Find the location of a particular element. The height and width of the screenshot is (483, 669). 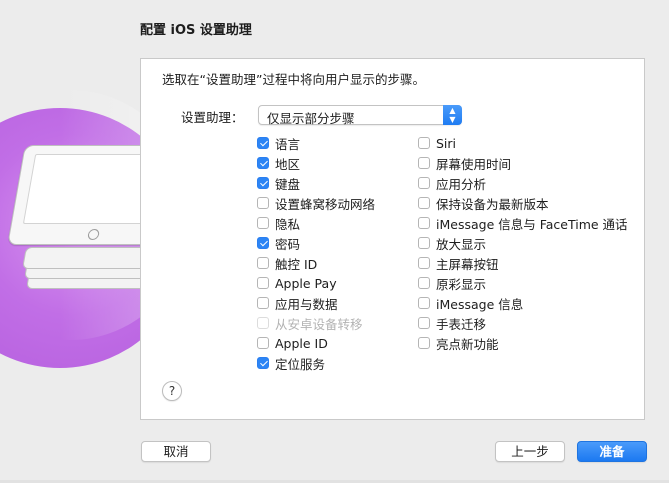

step-item-passcode: 密码 is located at coordinates (316, 243).